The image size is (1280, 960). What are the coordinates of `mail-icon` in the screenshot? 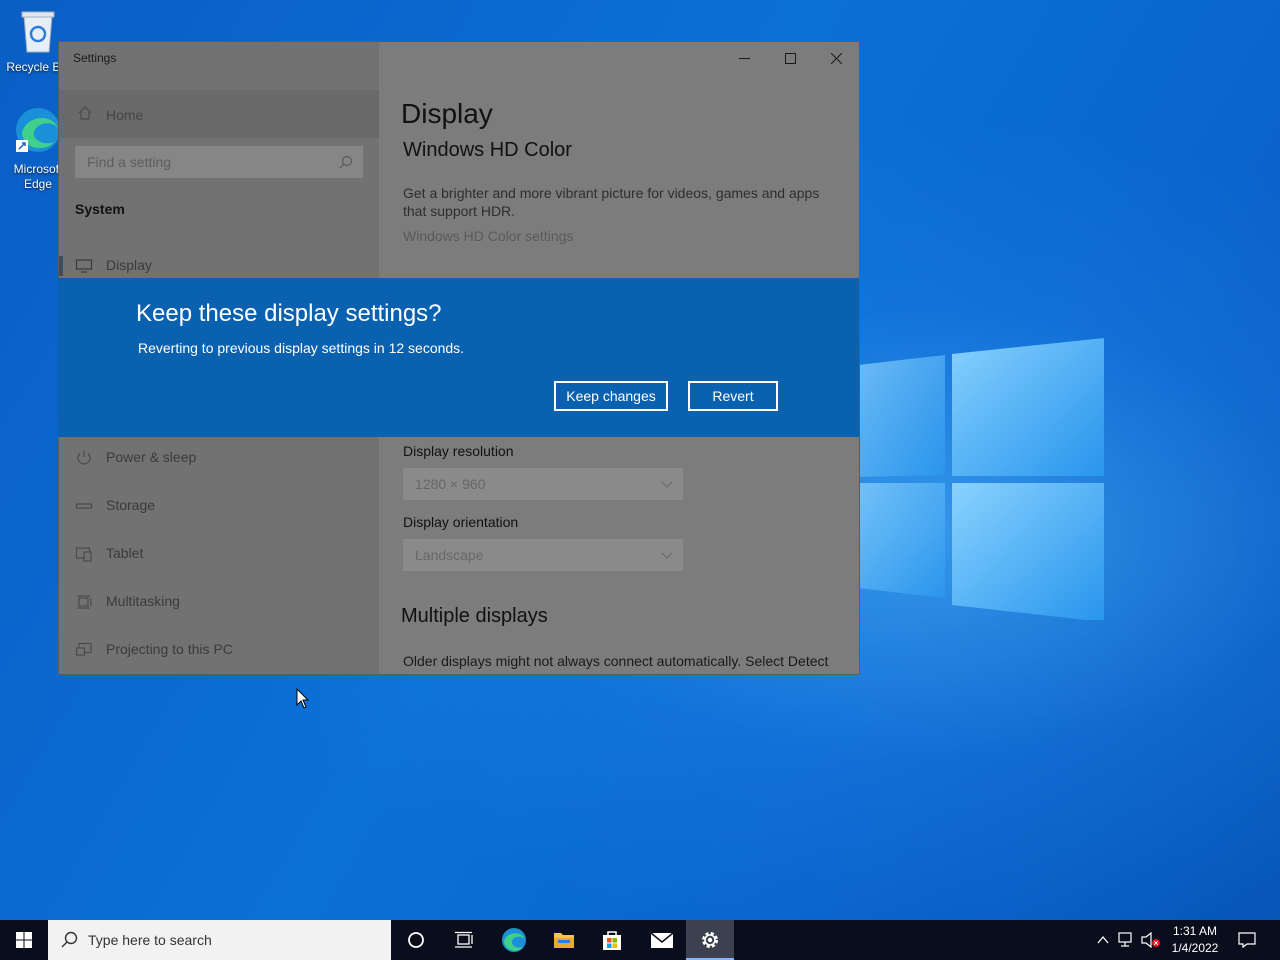 It's located at (662, 940).